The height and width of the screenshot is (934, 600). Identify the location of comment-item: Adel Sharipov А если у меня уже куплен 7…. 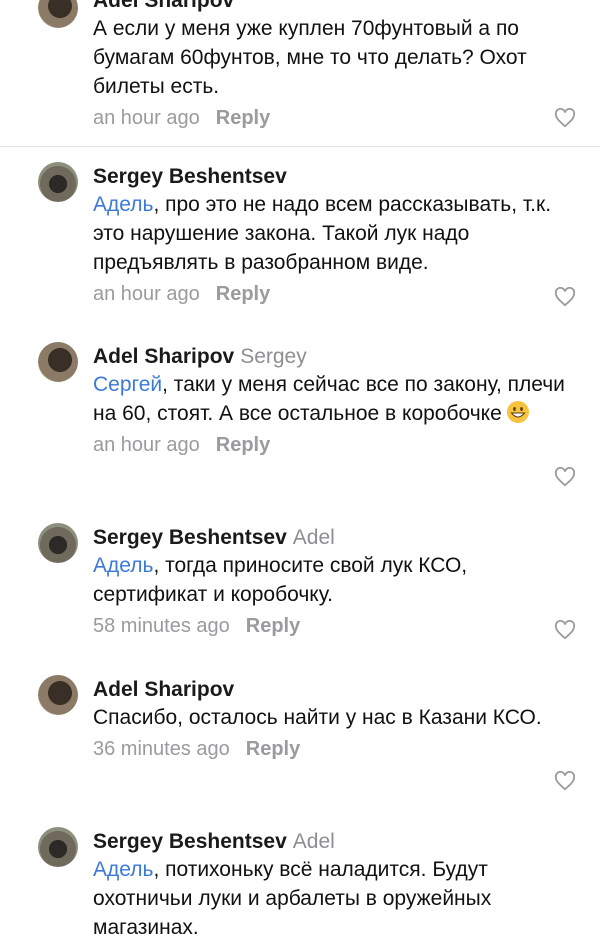
(300, 69).